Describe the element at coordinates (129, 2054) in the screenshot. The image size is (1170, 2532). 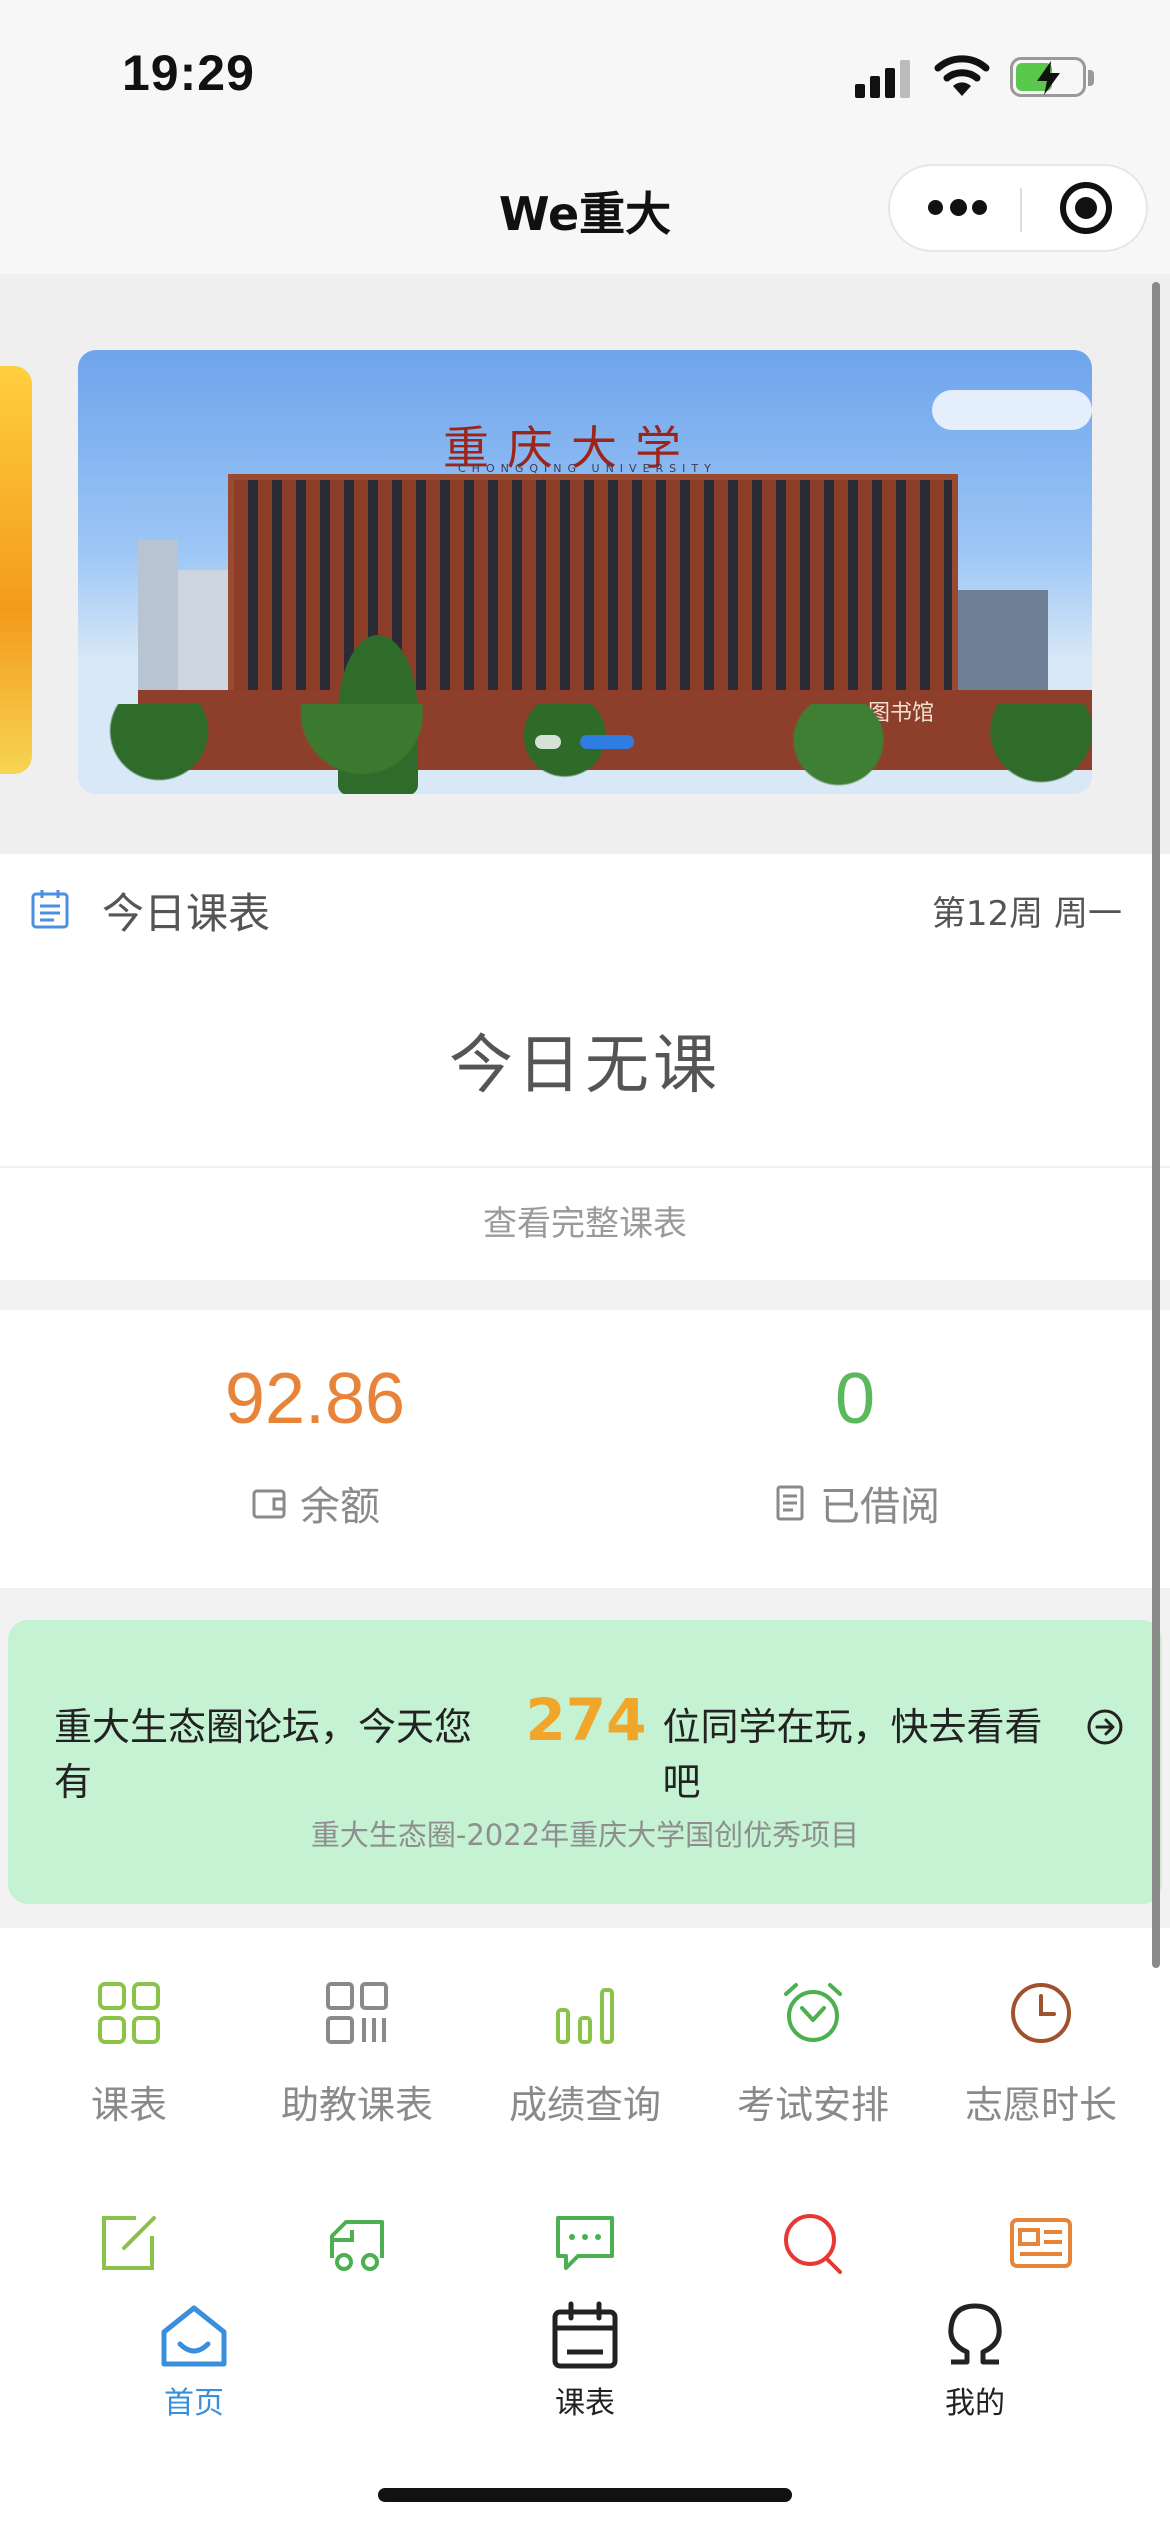
I see `grid-item-schedule: 课表` at that location.